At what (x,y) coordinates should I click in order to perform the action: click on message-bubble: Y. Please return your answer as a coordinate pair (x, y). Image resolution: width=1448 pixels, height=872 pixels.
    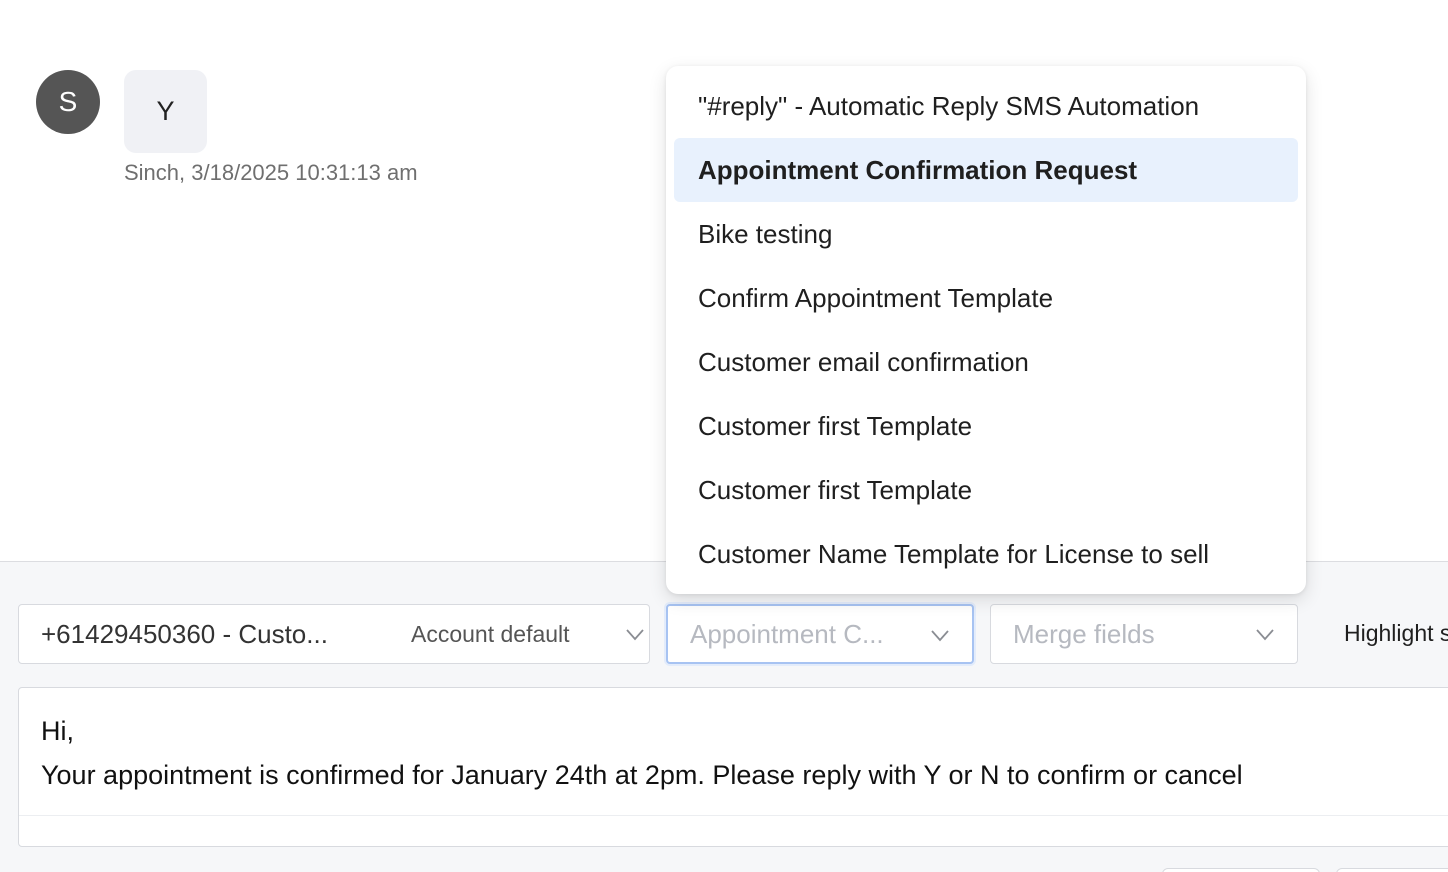
    Looking at the image, I should click on (165, 111).